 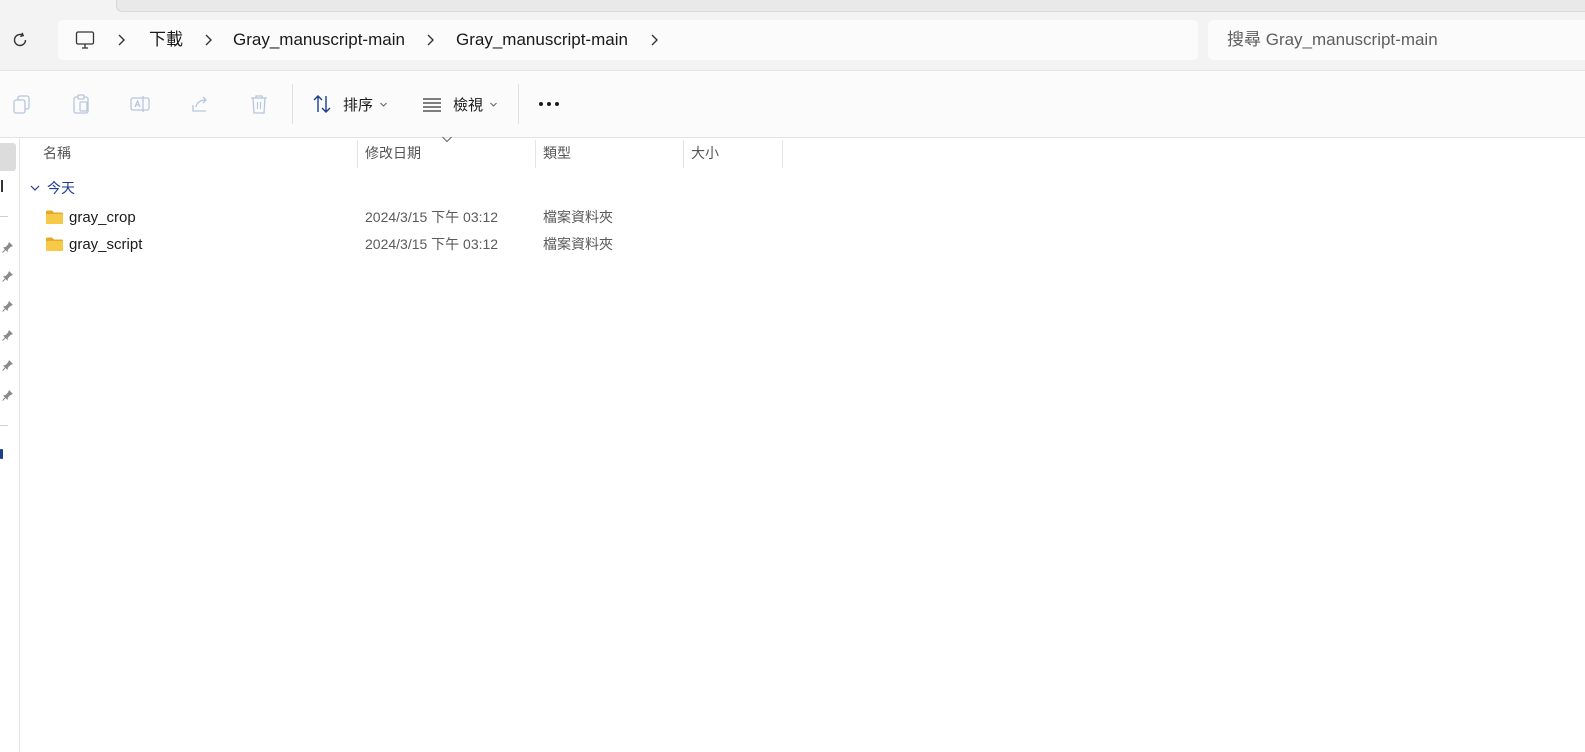 I want to click on sort-label: 排序, so click(x=358, y=105).